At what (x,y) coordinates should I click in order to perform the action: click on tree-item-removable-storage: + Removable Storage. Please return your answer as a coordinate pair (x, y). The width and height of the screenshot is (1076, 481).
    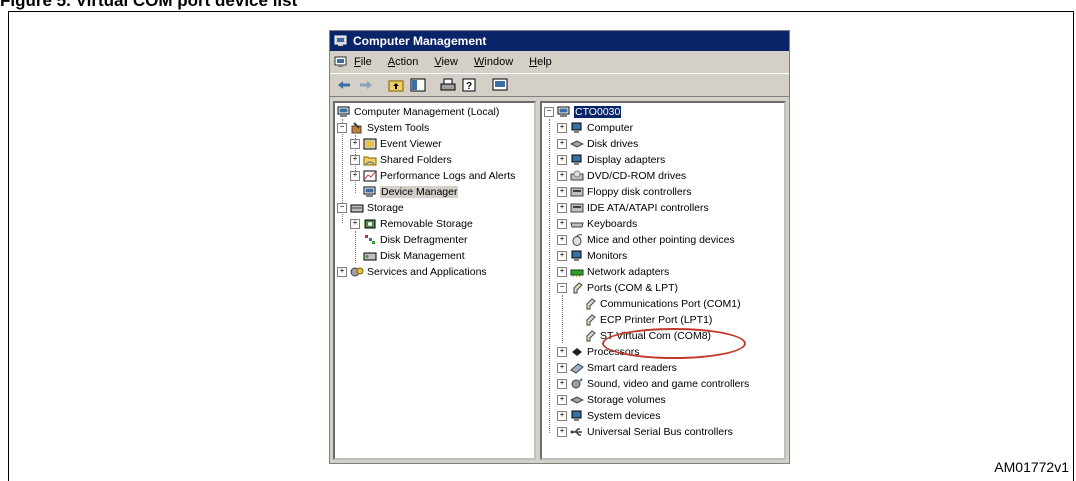
    Looking at the image, I should click on (411, 224).